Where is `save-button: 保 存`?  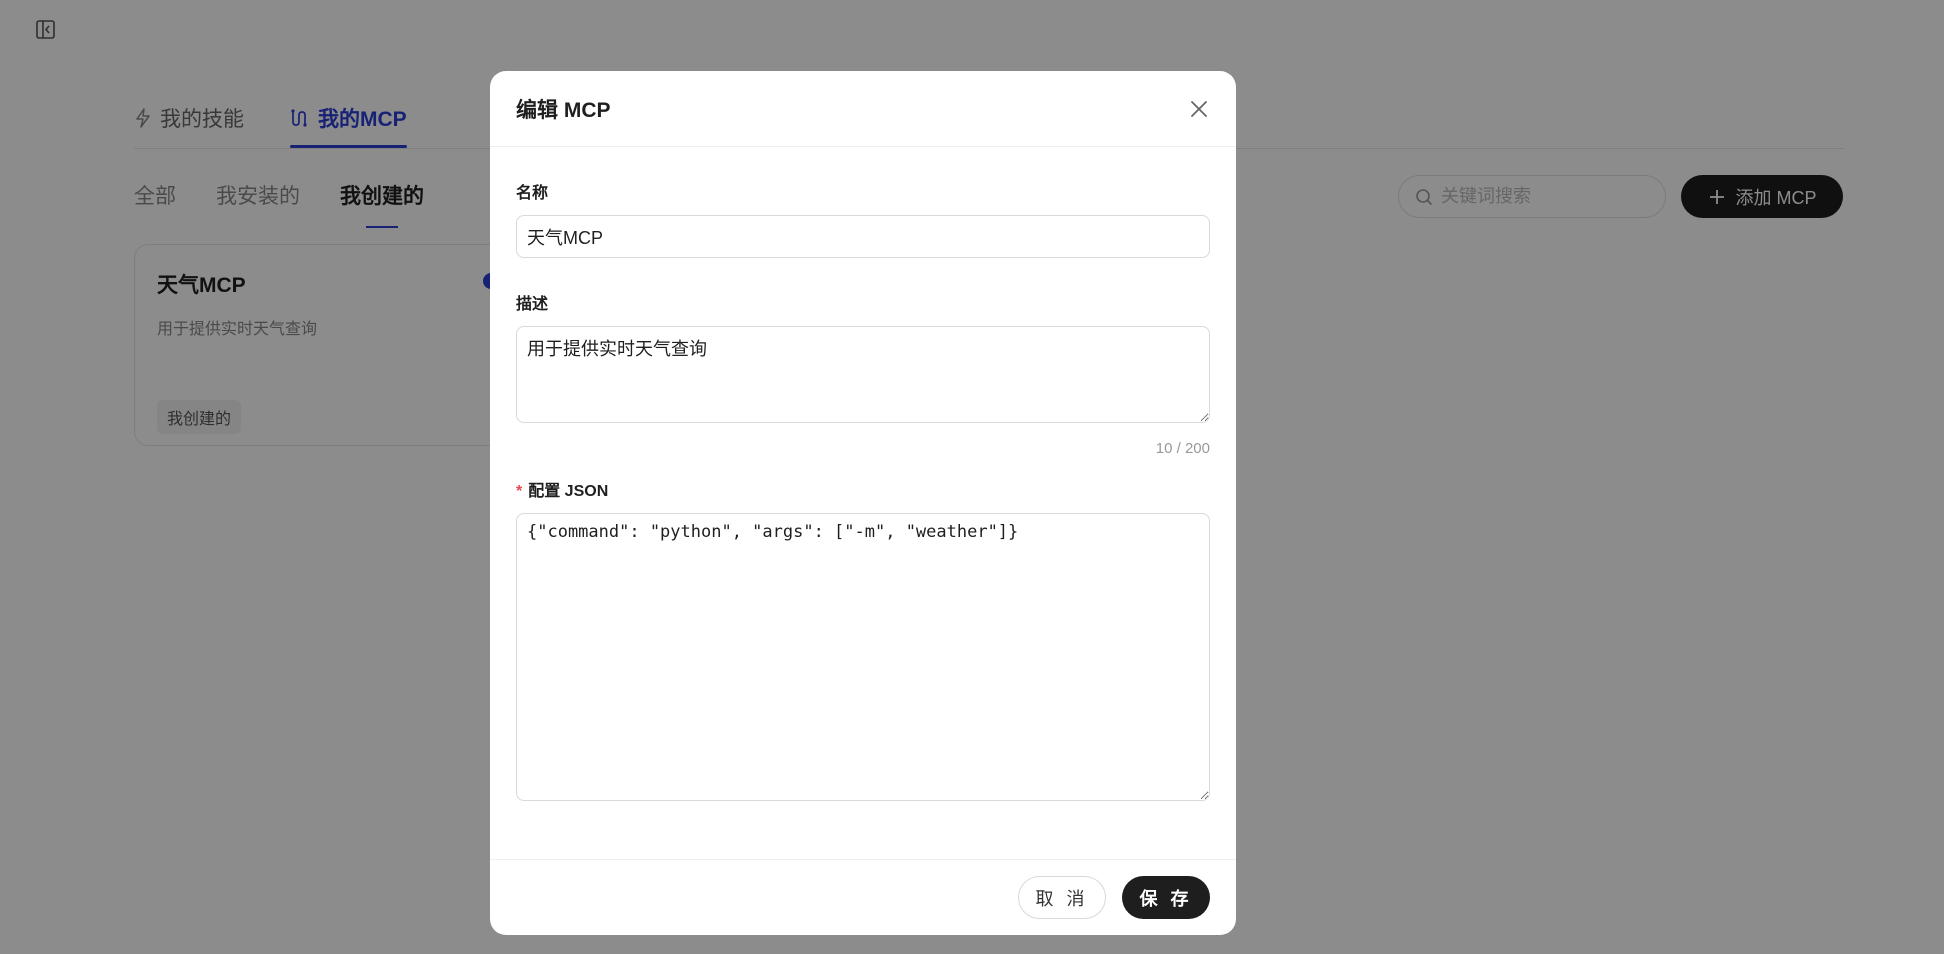 save-button: 保 存 is located at coordinates (1166, 897).